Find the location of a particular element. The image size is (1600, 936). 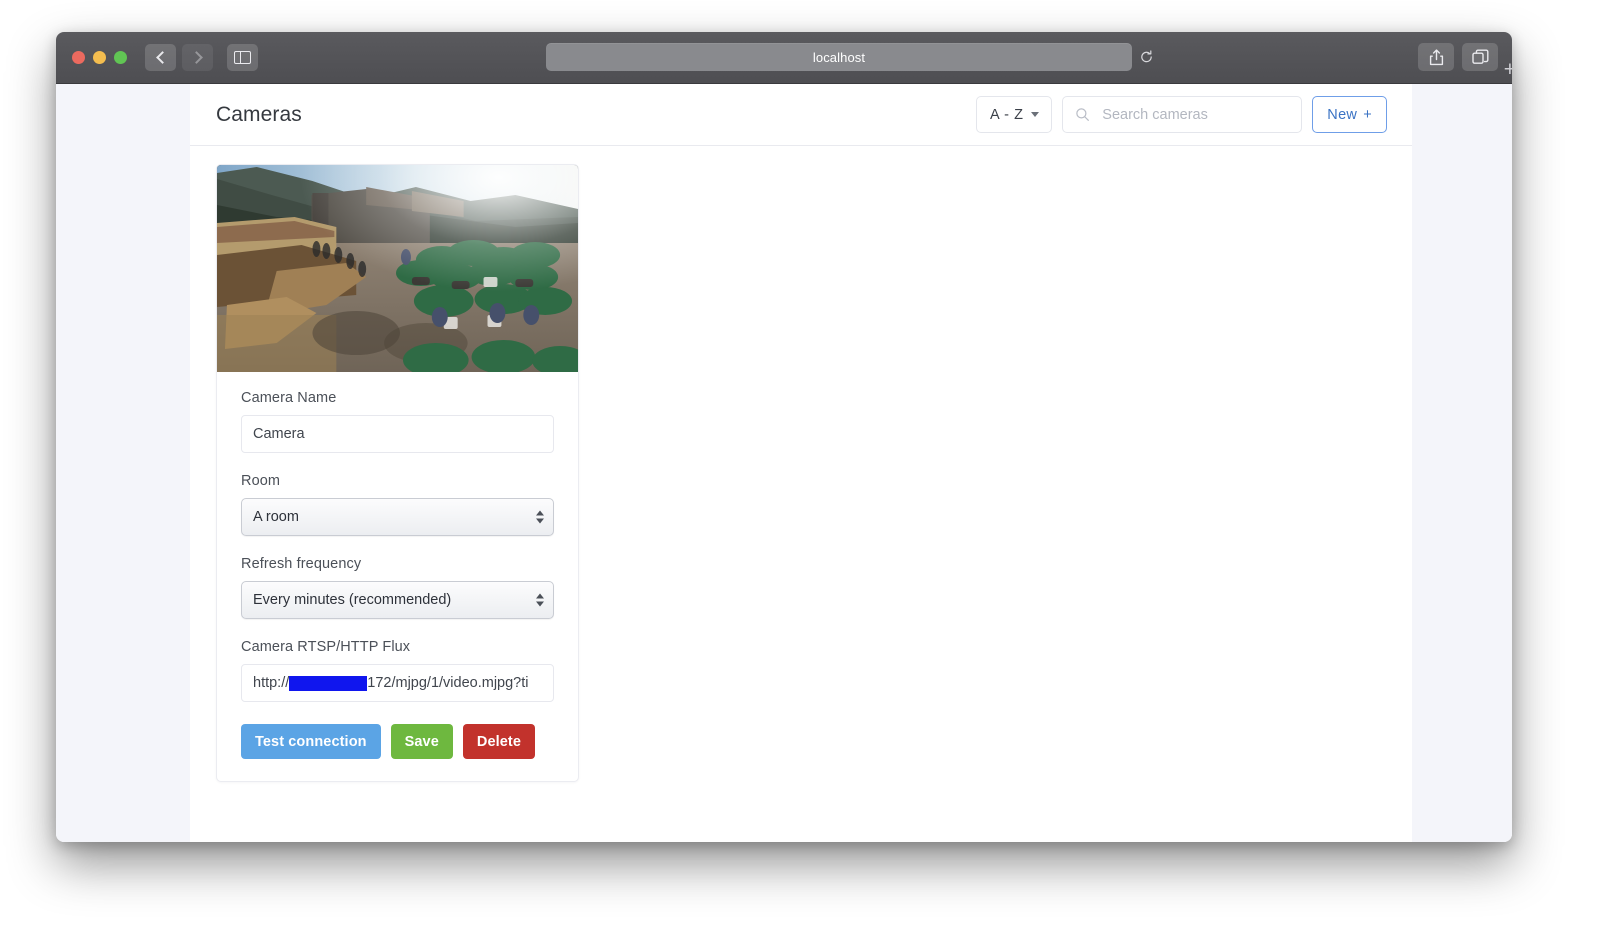

chevron-right-icon is located at coordinates (196, 57).